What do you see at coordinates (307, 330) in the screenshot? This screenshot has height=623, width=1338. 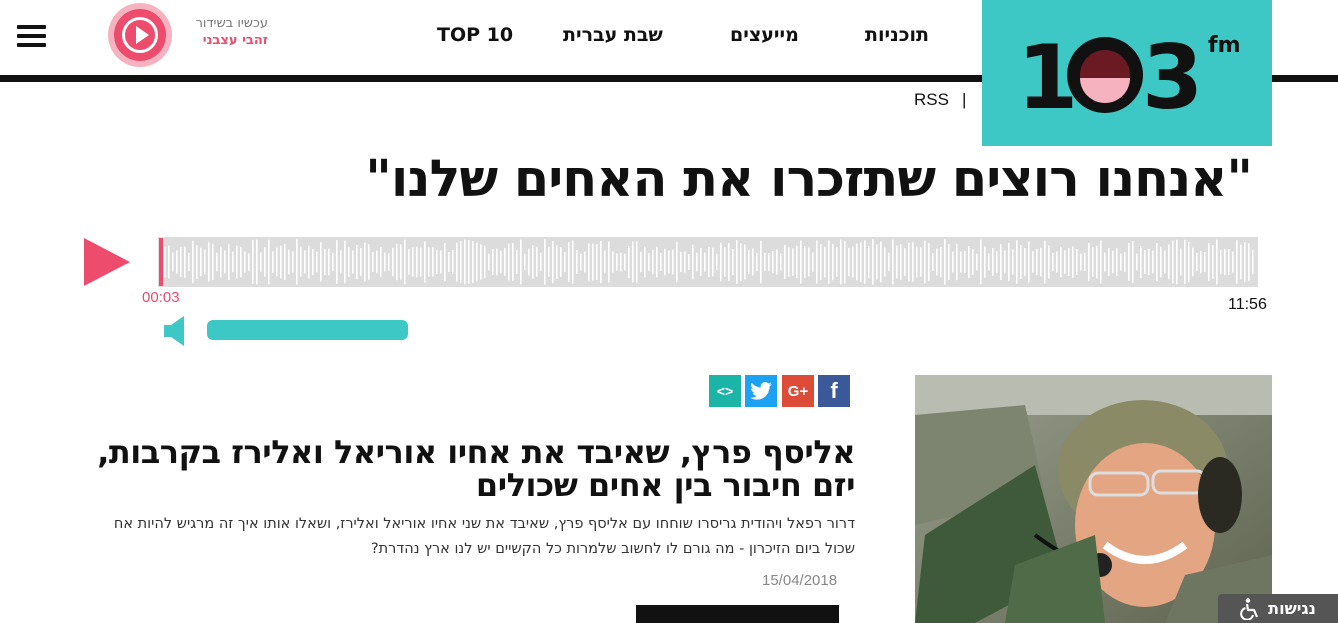 I see `volume-slider` at bounding box center [307, 330].